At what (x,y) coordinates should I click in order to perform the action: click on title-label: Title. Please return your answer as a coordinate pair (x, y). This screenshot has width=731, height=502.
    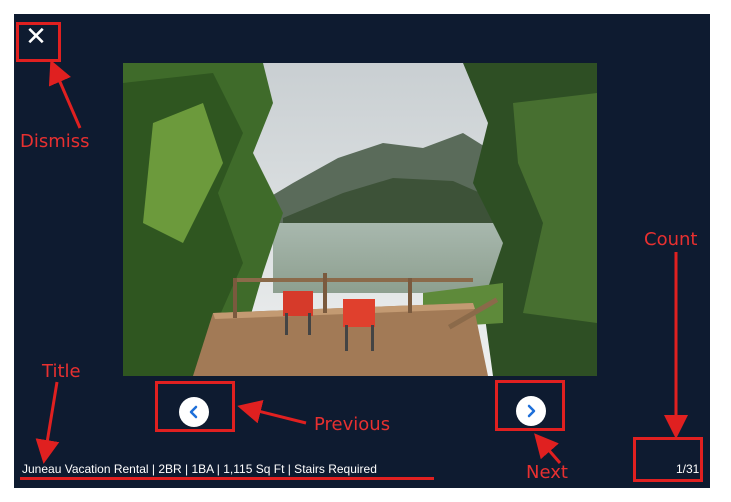
    Looking at the image, I should click on (61, 371).